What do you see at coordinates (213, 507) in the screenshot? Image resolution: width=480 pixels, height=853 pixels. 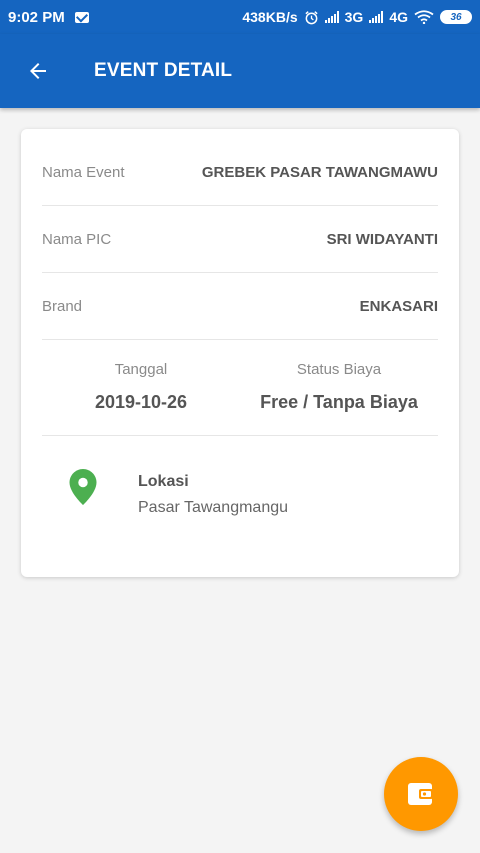 I see `location-value: Pasar Tawangmangu` at bounding box center [213, 507].